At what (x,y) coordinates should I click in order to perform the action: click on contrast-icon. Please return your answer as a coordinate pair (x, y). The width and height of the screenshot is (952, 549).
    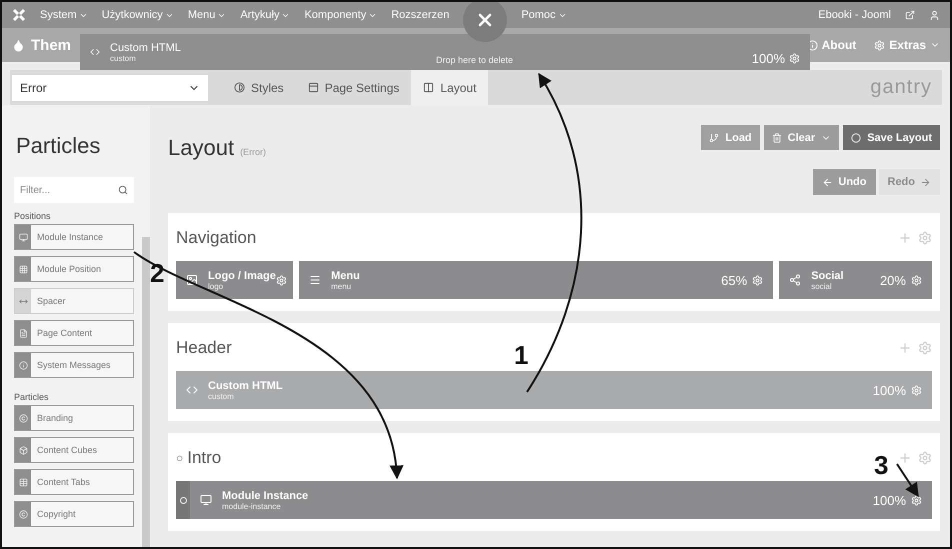
    Looking at the image, I should click on (239, 87).